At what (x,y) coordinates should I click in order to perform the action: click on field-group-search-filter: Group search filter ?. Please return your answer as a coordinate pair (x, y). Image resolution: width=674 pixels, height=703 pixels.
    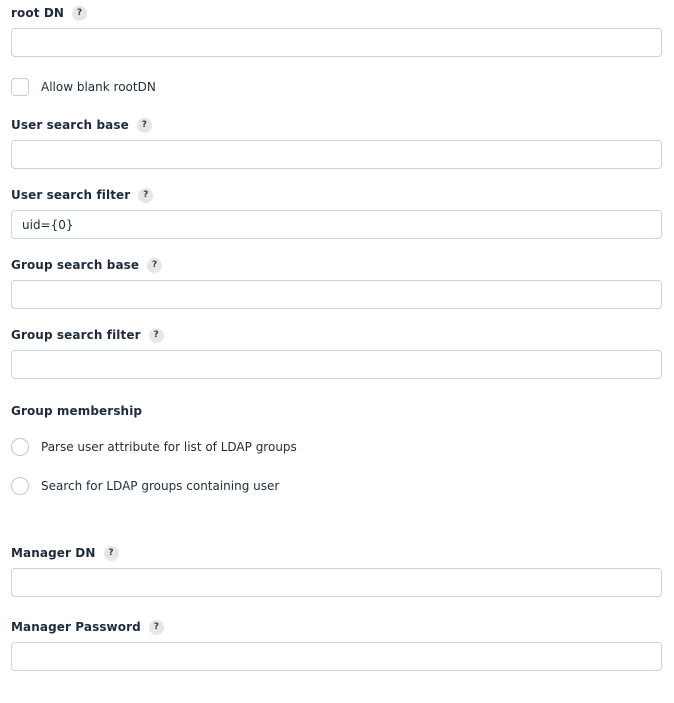
    Looking at the image, I should click on (337, 353).